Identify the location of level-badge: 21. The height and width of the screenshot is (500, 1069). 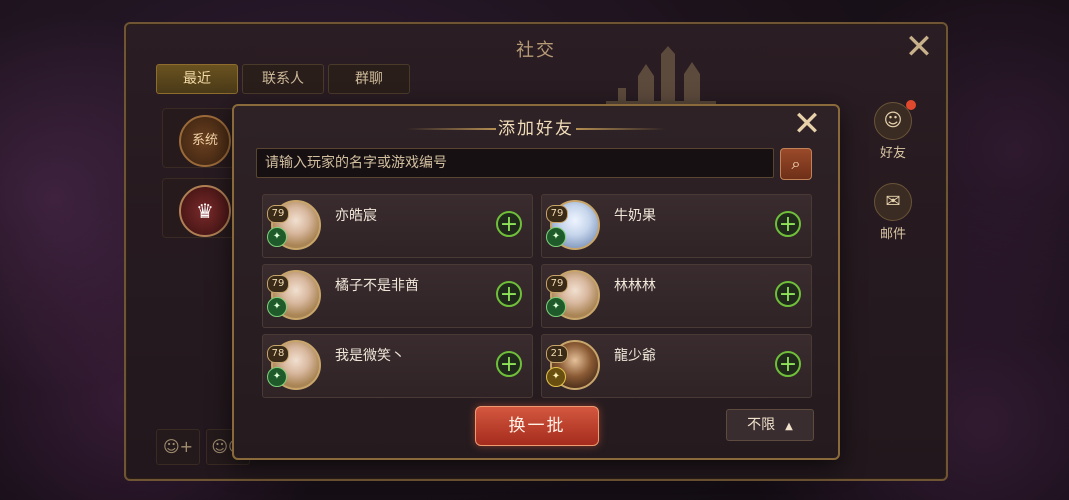
(557, 354).